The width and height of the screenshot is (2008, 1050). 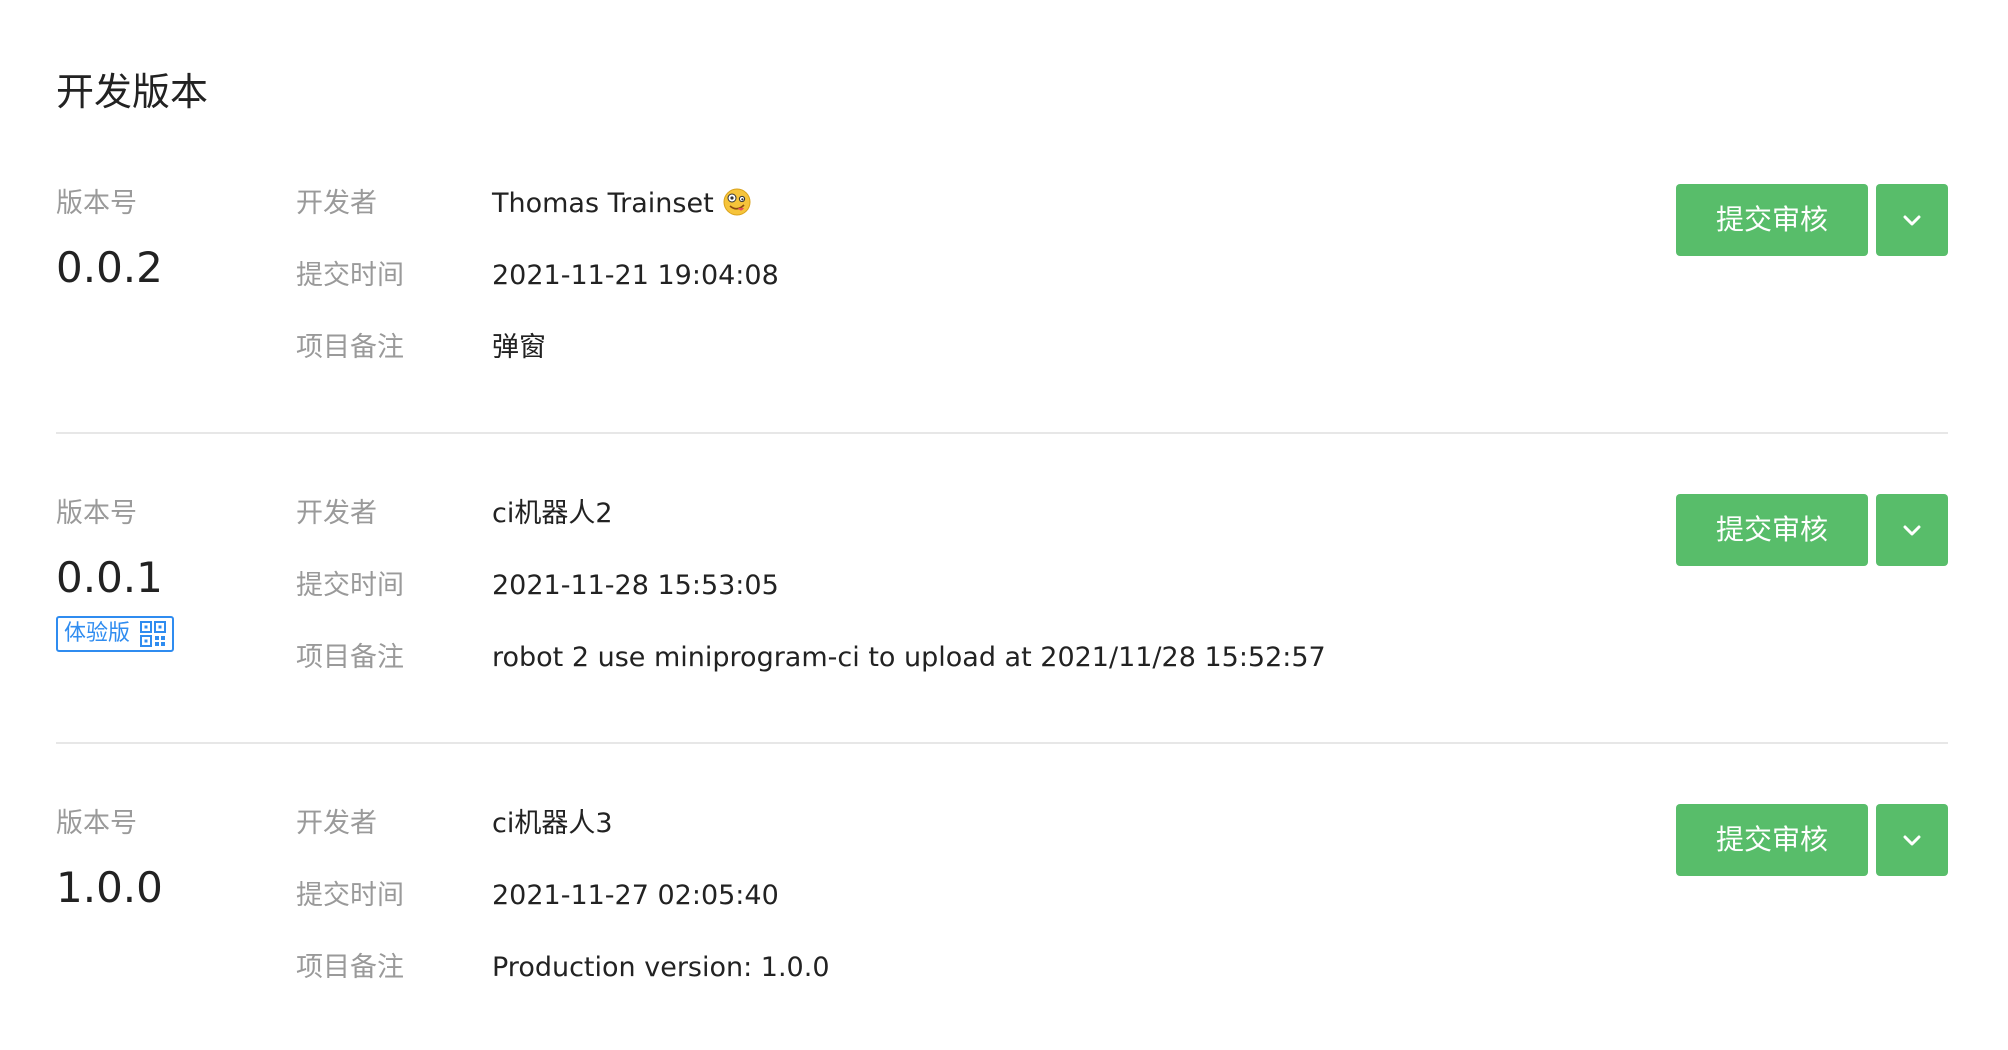 I want to click on developer-name: Thomas Trainset, so click(x=603, y=203).